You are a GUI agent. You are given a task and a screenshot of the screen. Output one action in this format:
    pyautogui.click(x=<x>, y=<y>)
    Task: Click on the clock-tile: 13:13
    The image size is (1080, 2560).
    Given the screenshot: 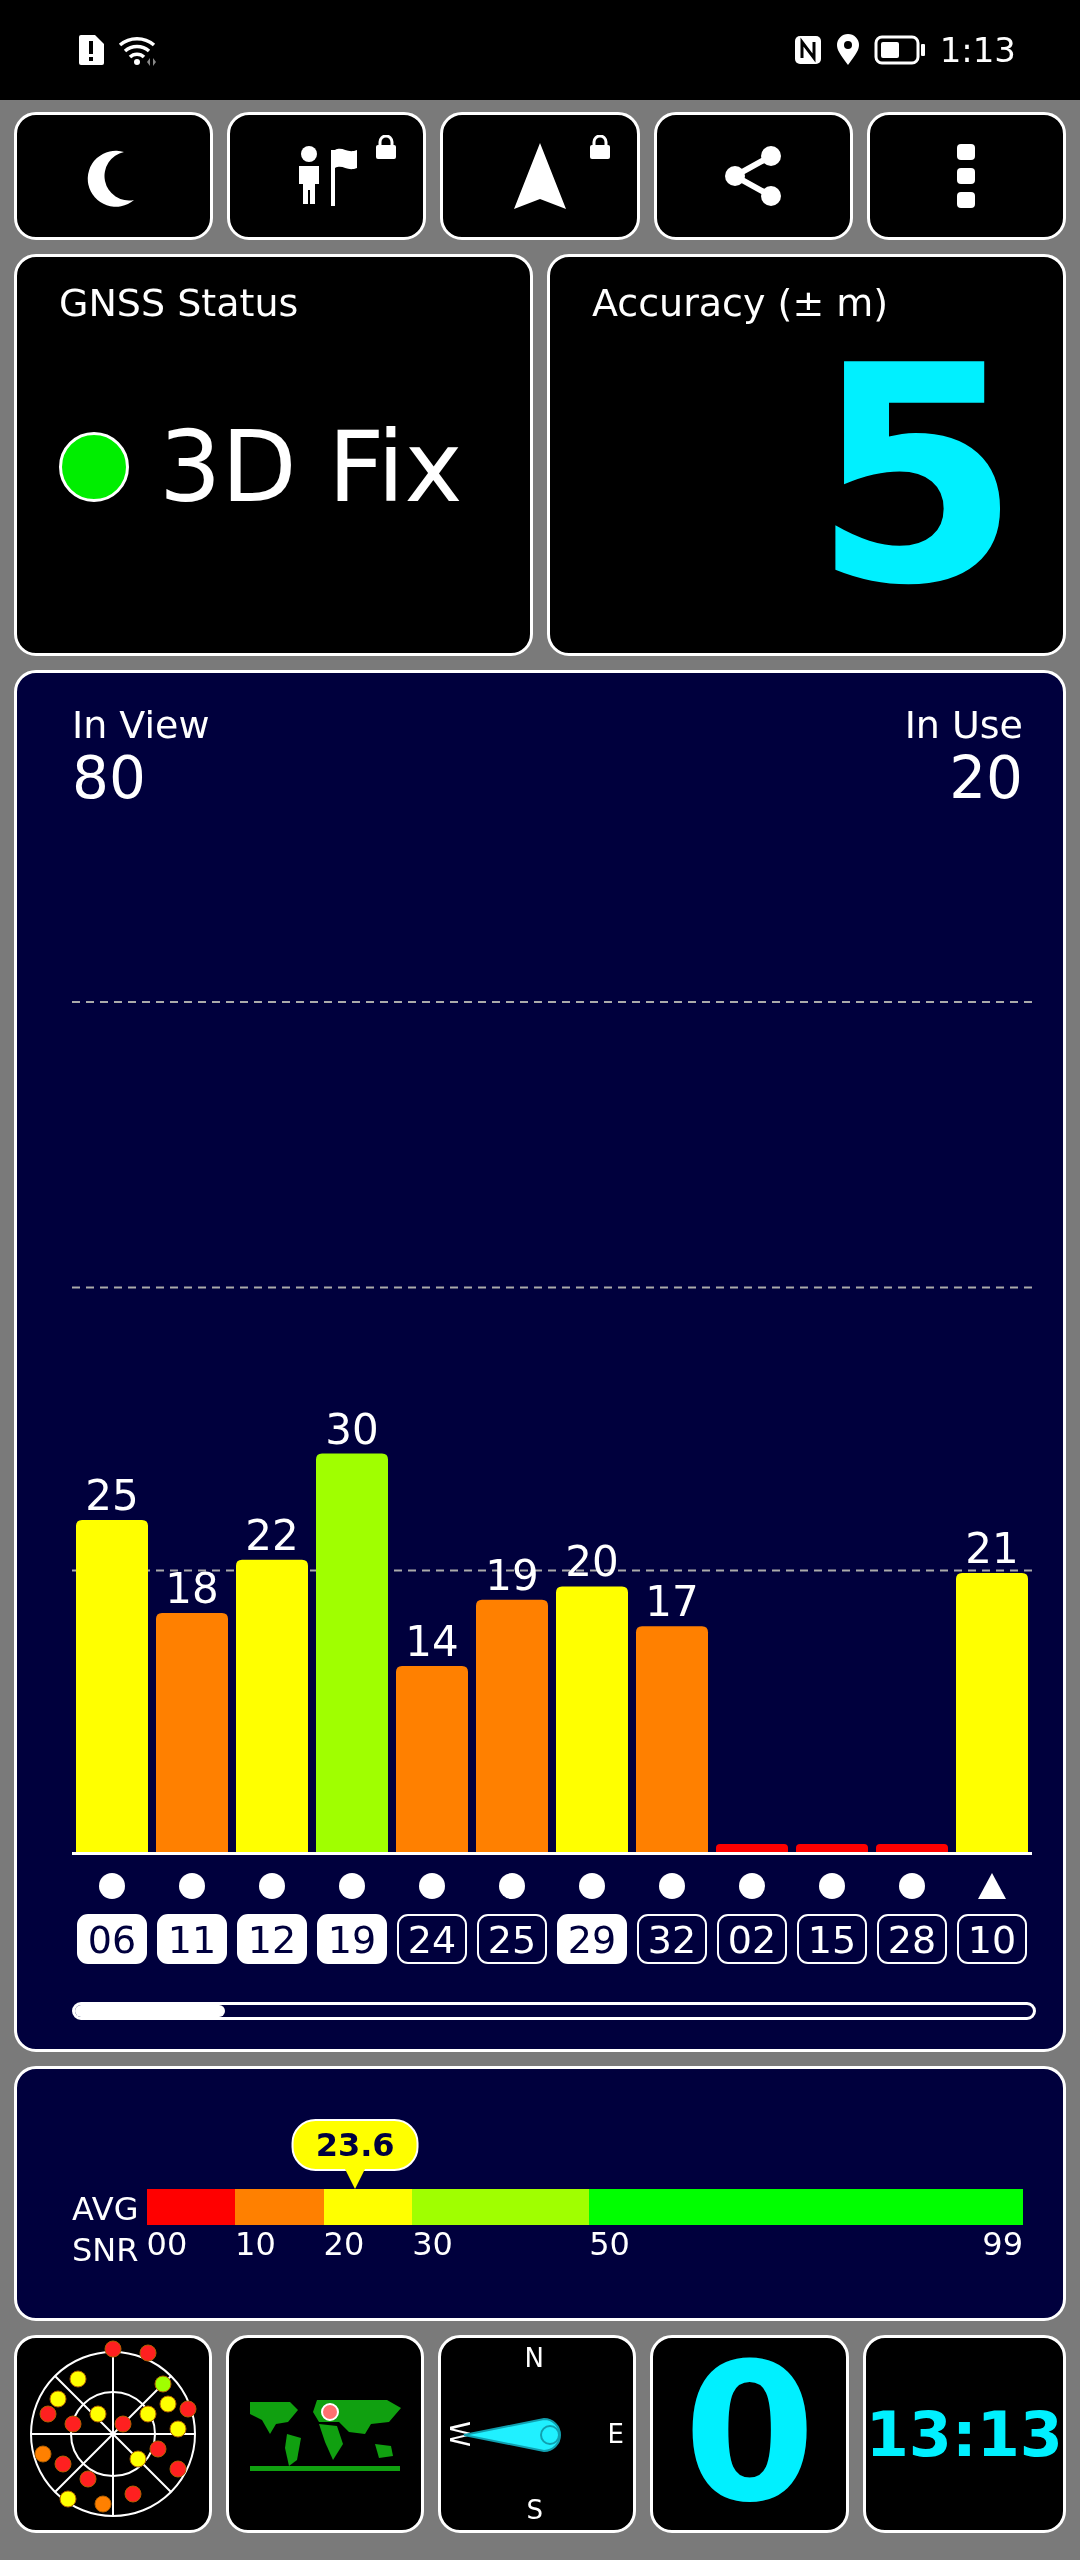 What is the action you would take?
    pyautogui.click(x=964, y=2434)
    